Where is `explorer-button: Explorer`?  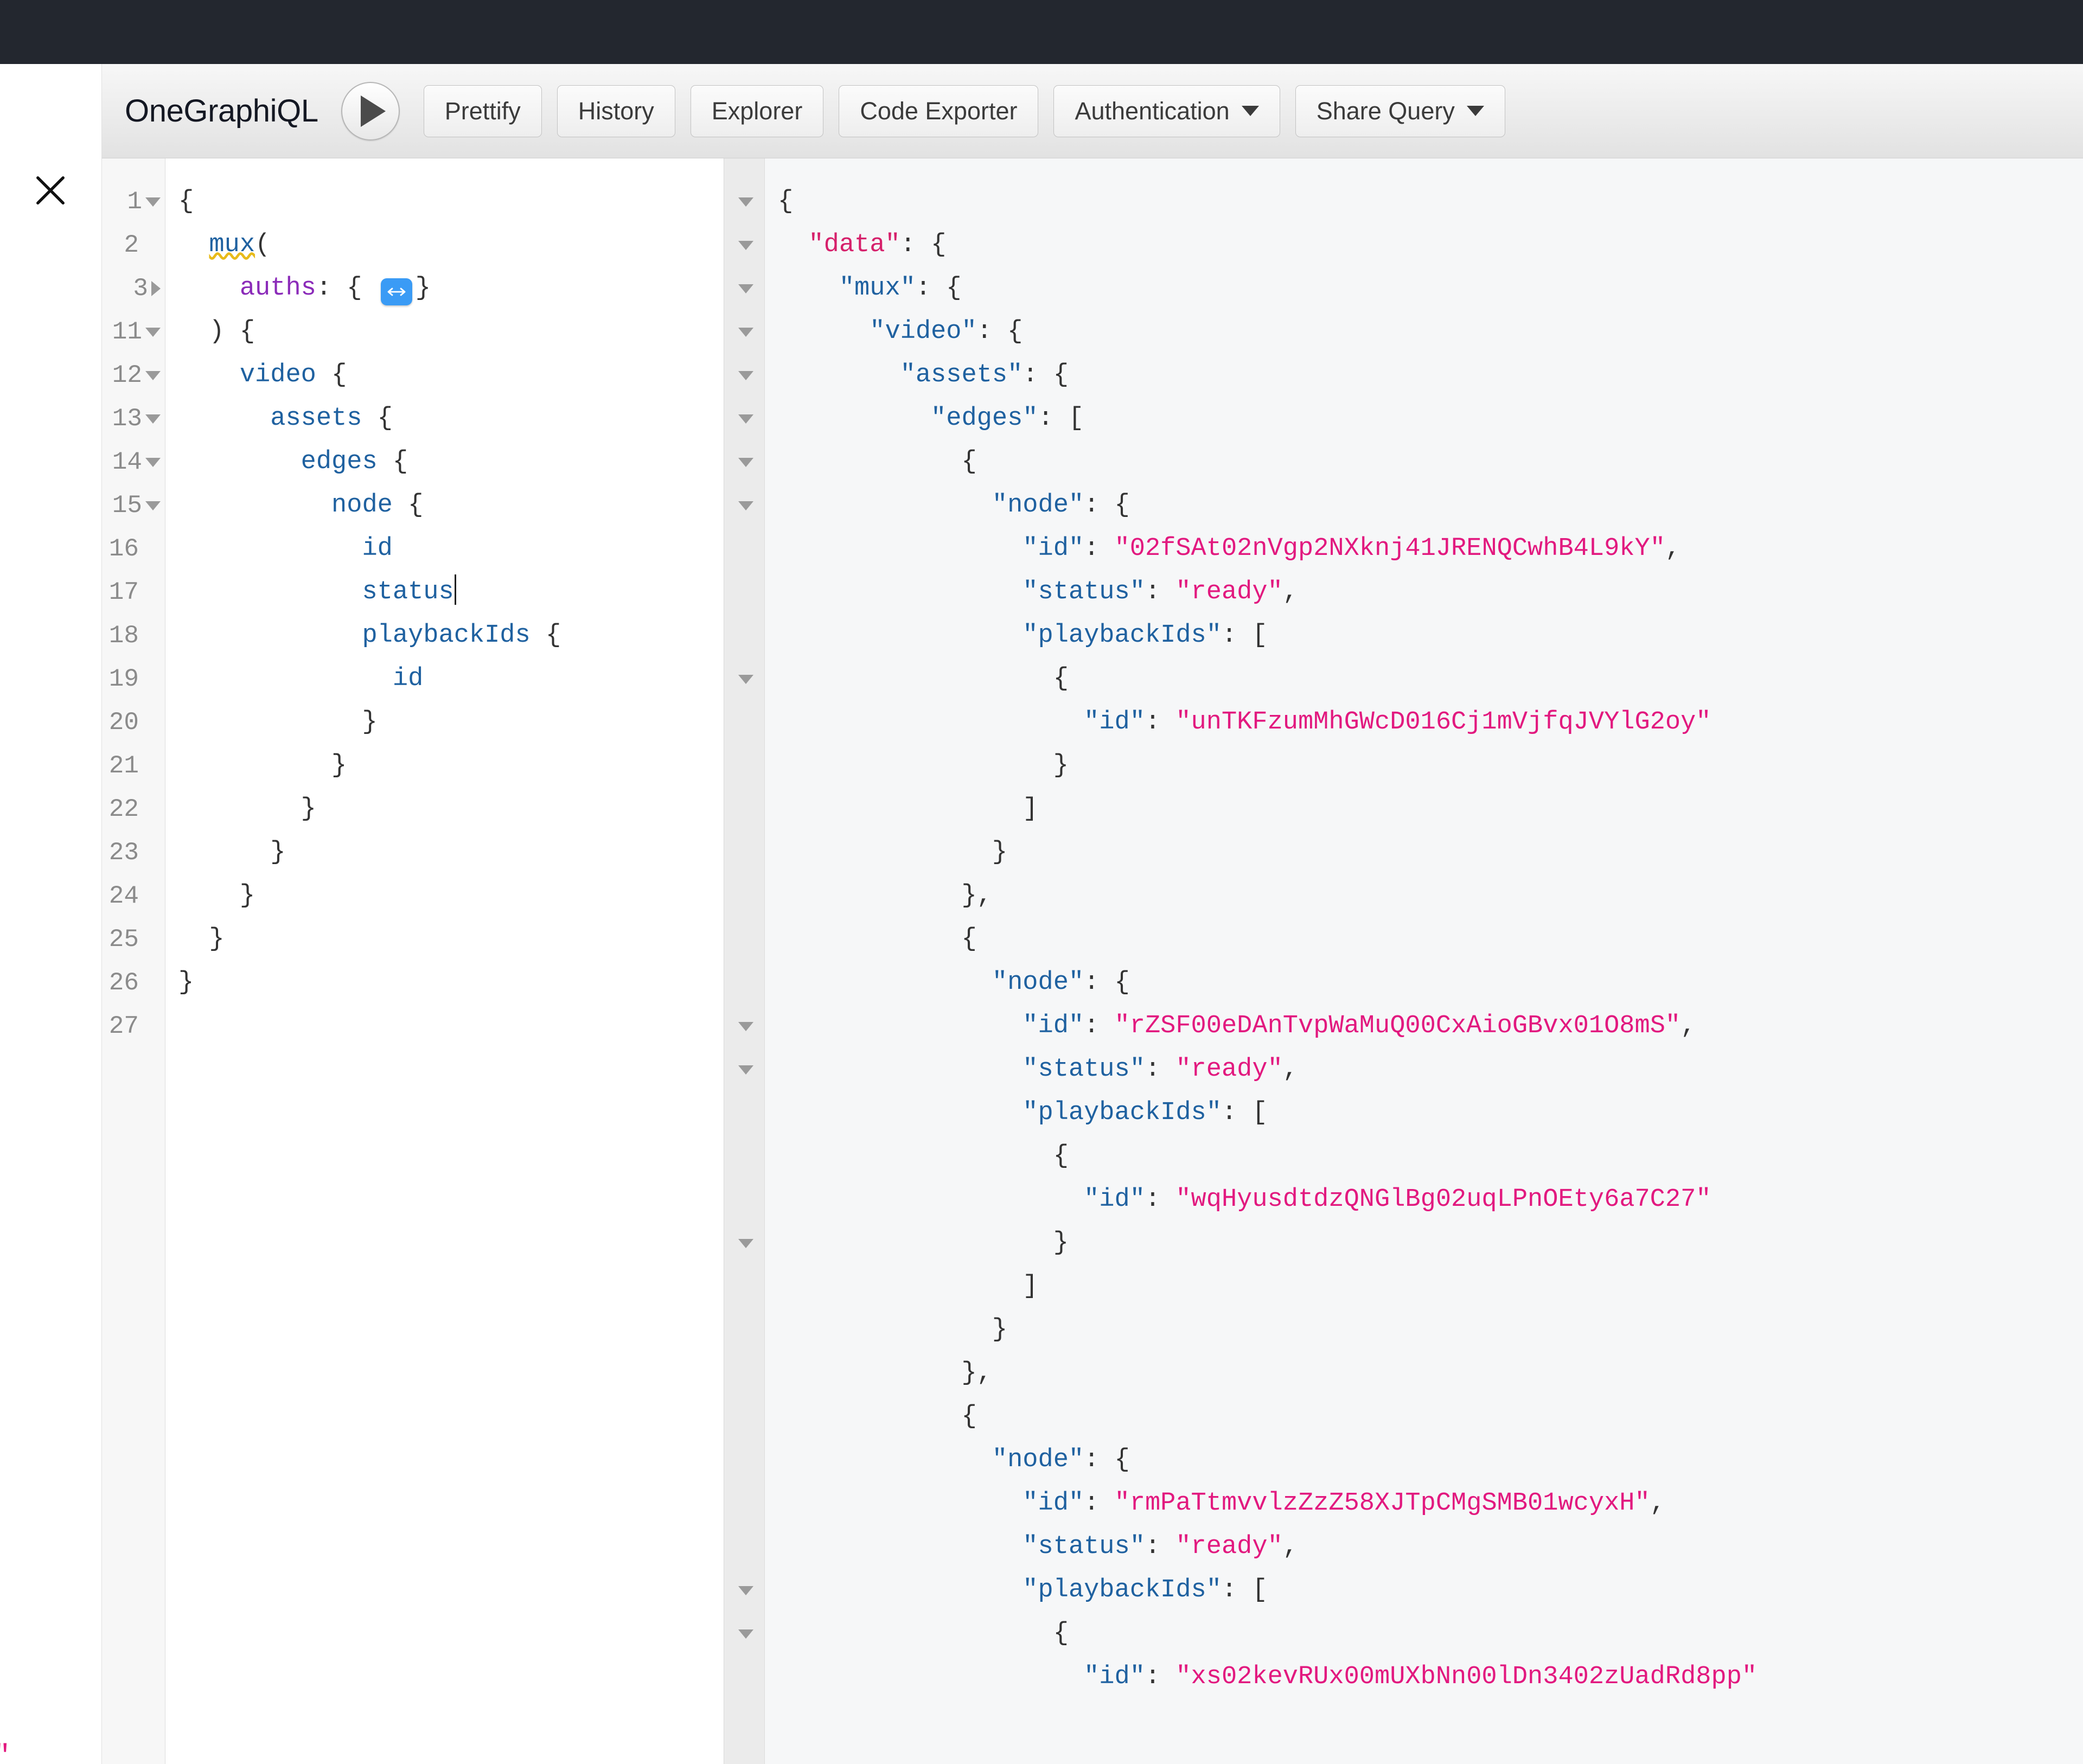 explorer-button: Explorer is located at coordinates (757, 111).